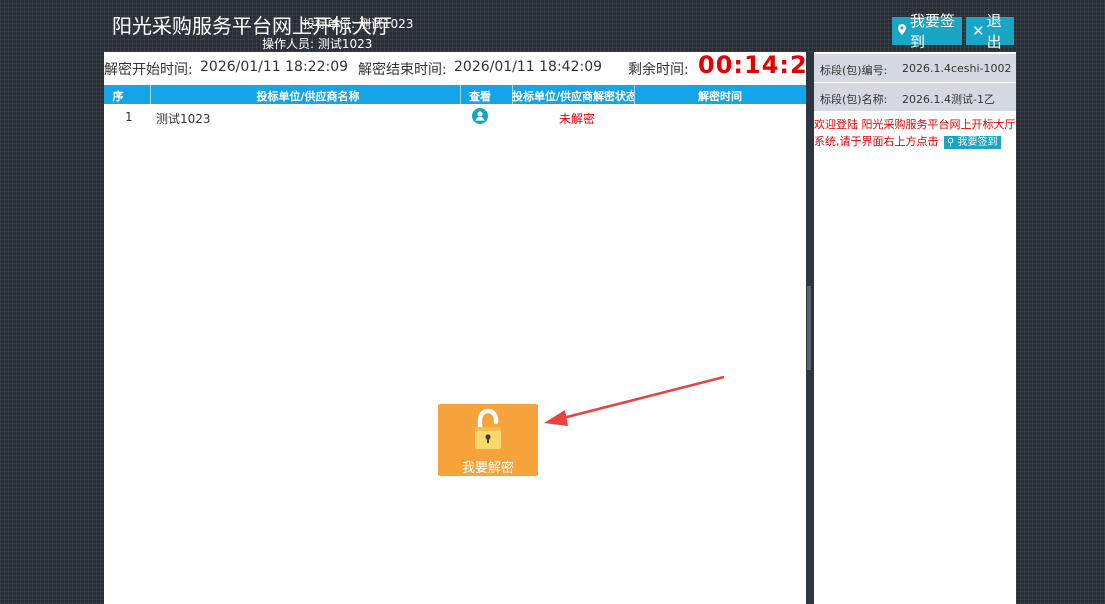  I want to click on table-header: 序 投标单位/供应商名称 查看 投标单位/供应商解密状态 解密时间, so click(455, 94).